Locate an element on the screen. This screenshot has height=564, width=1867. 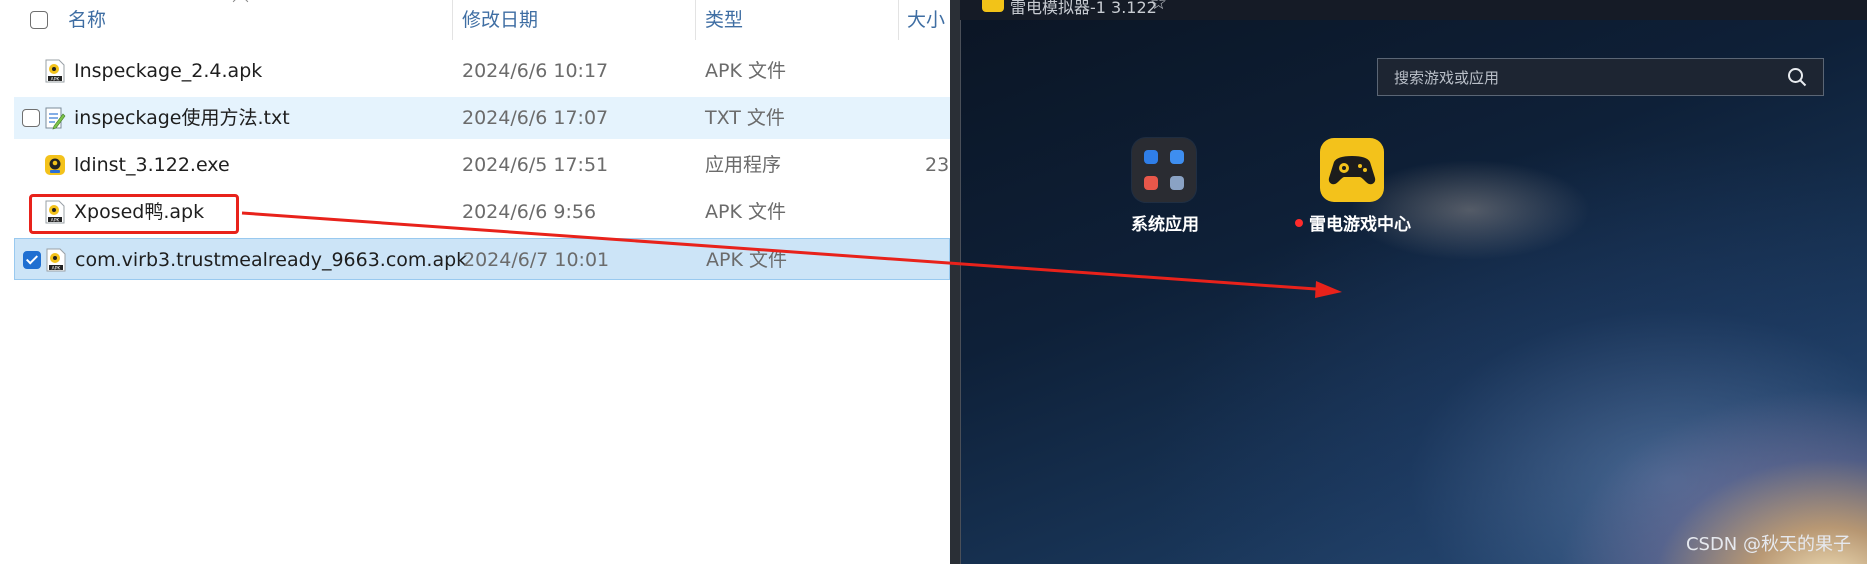
exe-installer-icon is located at coordinates (55, 165).